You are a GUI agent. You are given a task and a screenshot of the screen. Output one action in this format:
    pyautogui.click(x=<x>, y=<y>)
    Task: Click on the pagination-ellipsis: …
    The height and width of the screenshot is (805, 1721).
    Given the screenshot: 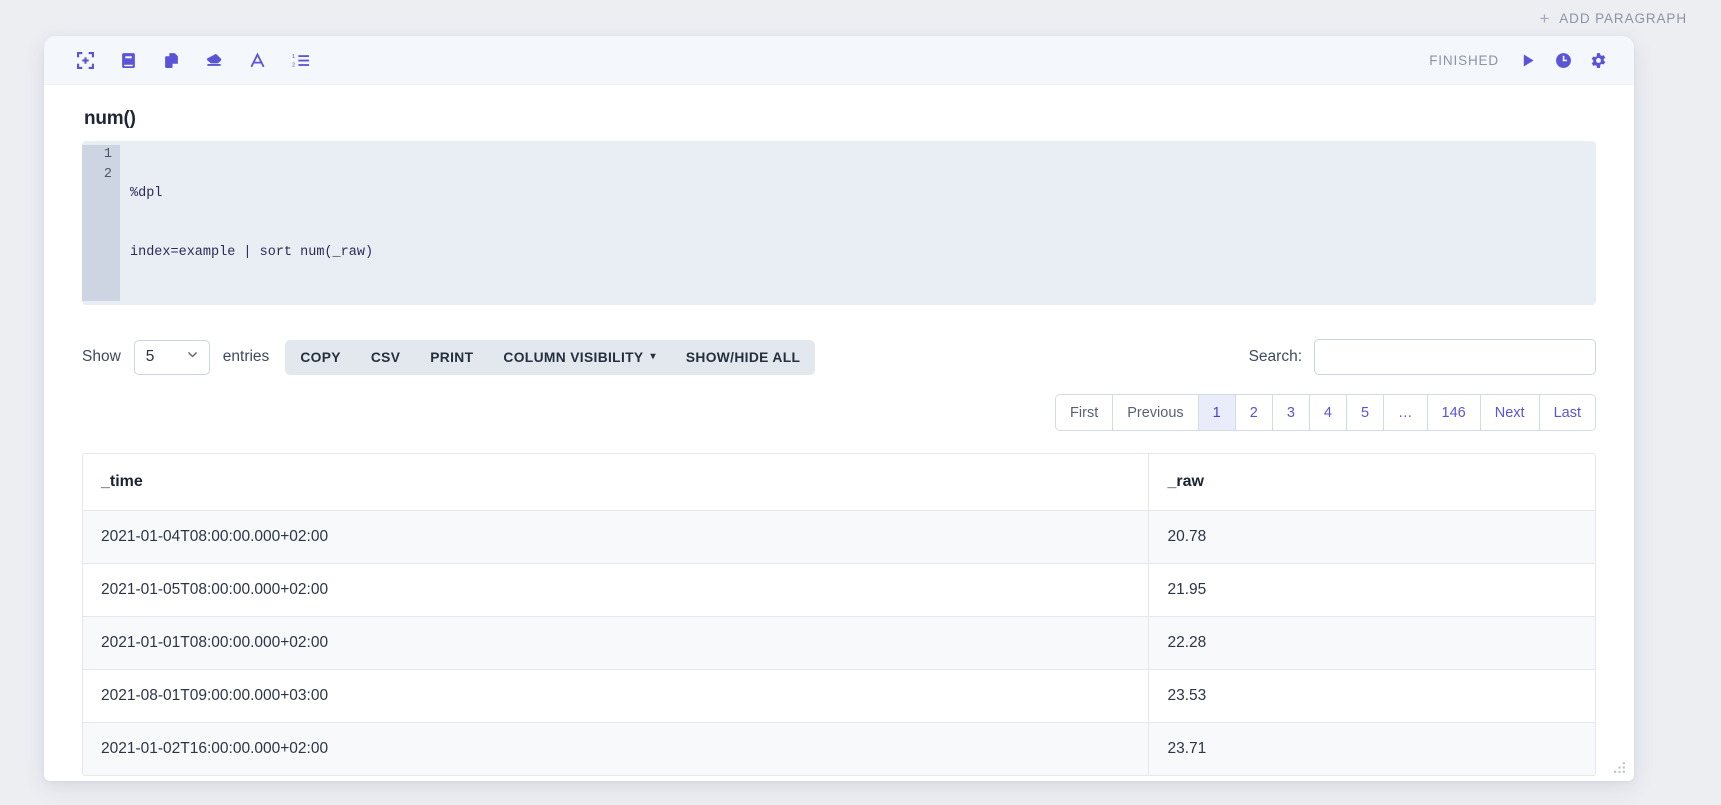 What is the action you would take?
    pyautogui.click(x=1405, y=412)
    